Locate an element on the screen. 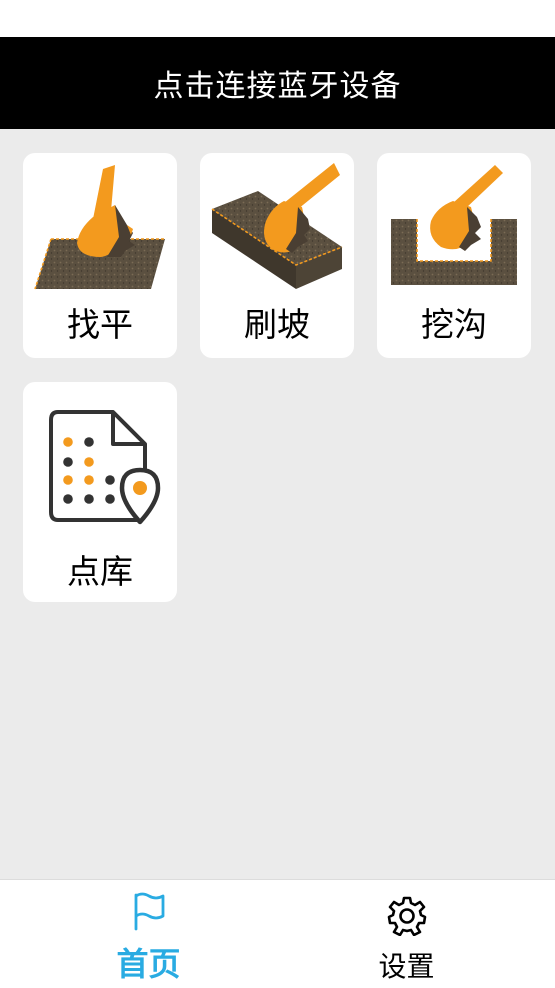 This screenshot has width=555, height=988. tab-settings-label: 设置 is located at coordinates (406, 966).